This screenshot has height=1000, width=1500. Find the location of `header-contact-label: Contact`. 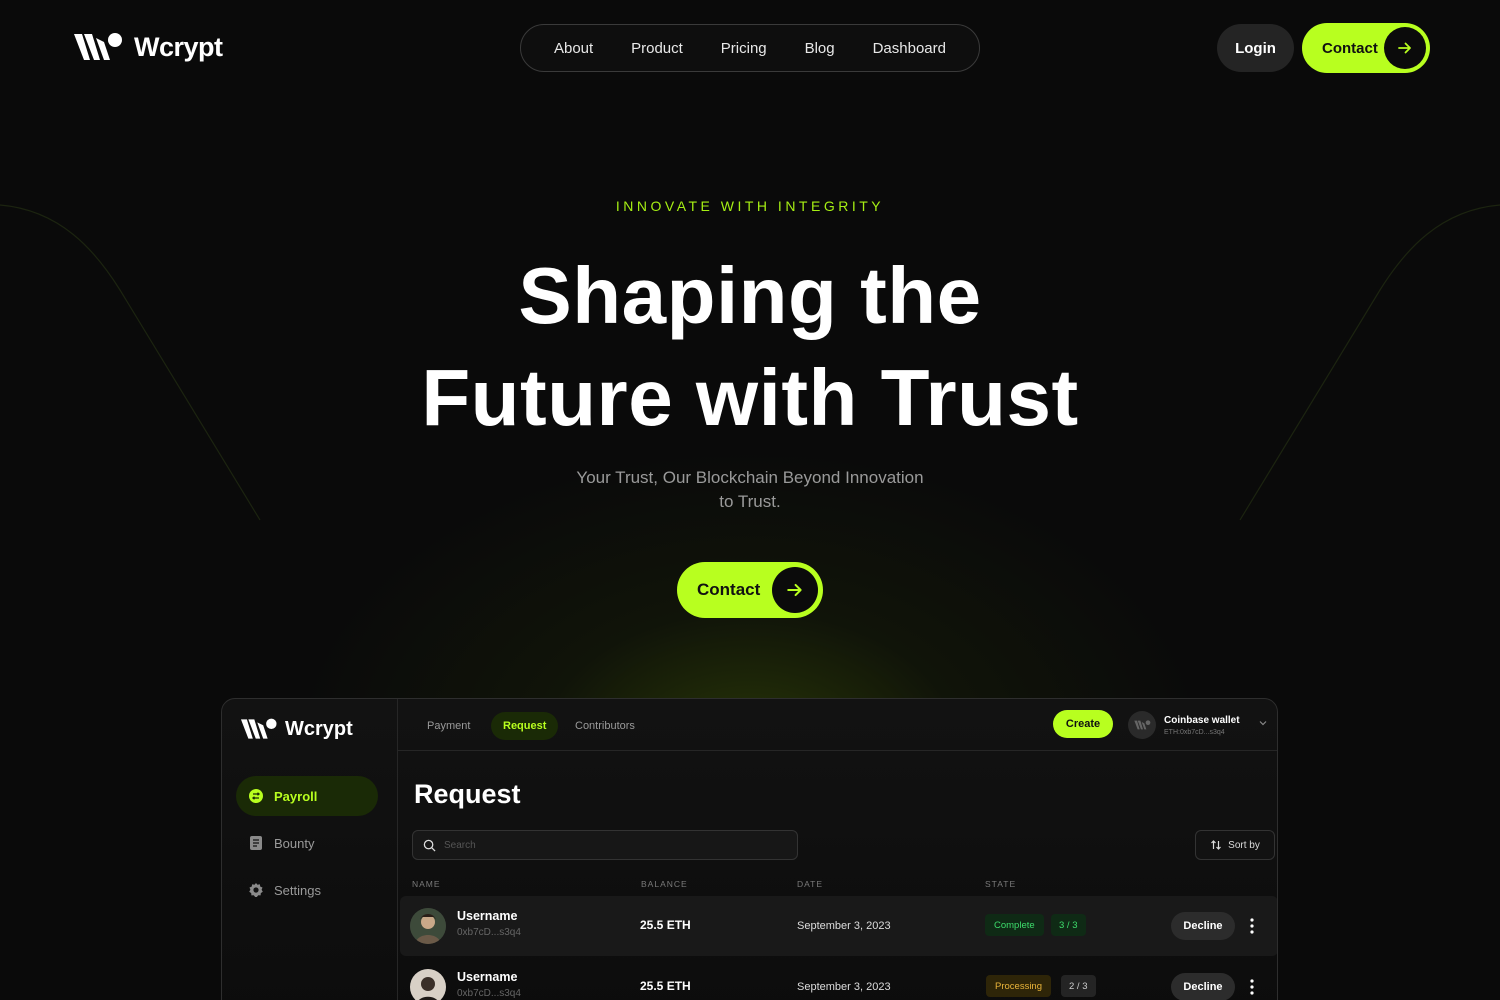

header-contact-label: Contact is located at coordinates (1350, 48).